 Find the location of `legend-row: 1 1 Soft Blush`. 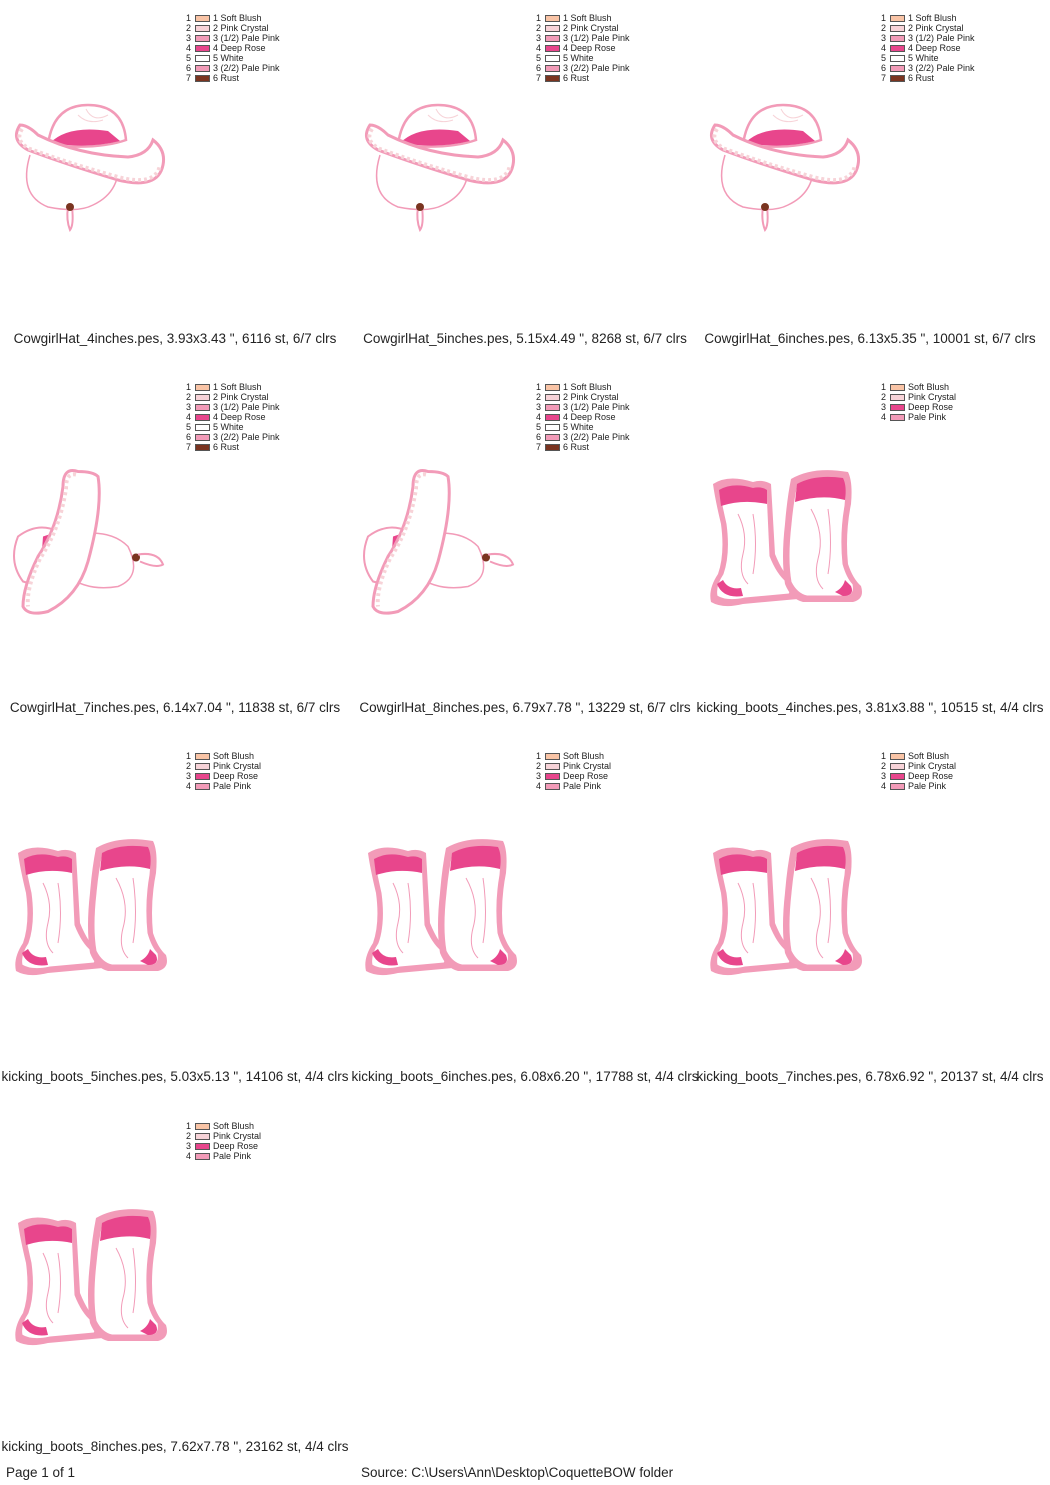

legend-row: 1 1 Soft Blush is located at coordinates (583, 387).